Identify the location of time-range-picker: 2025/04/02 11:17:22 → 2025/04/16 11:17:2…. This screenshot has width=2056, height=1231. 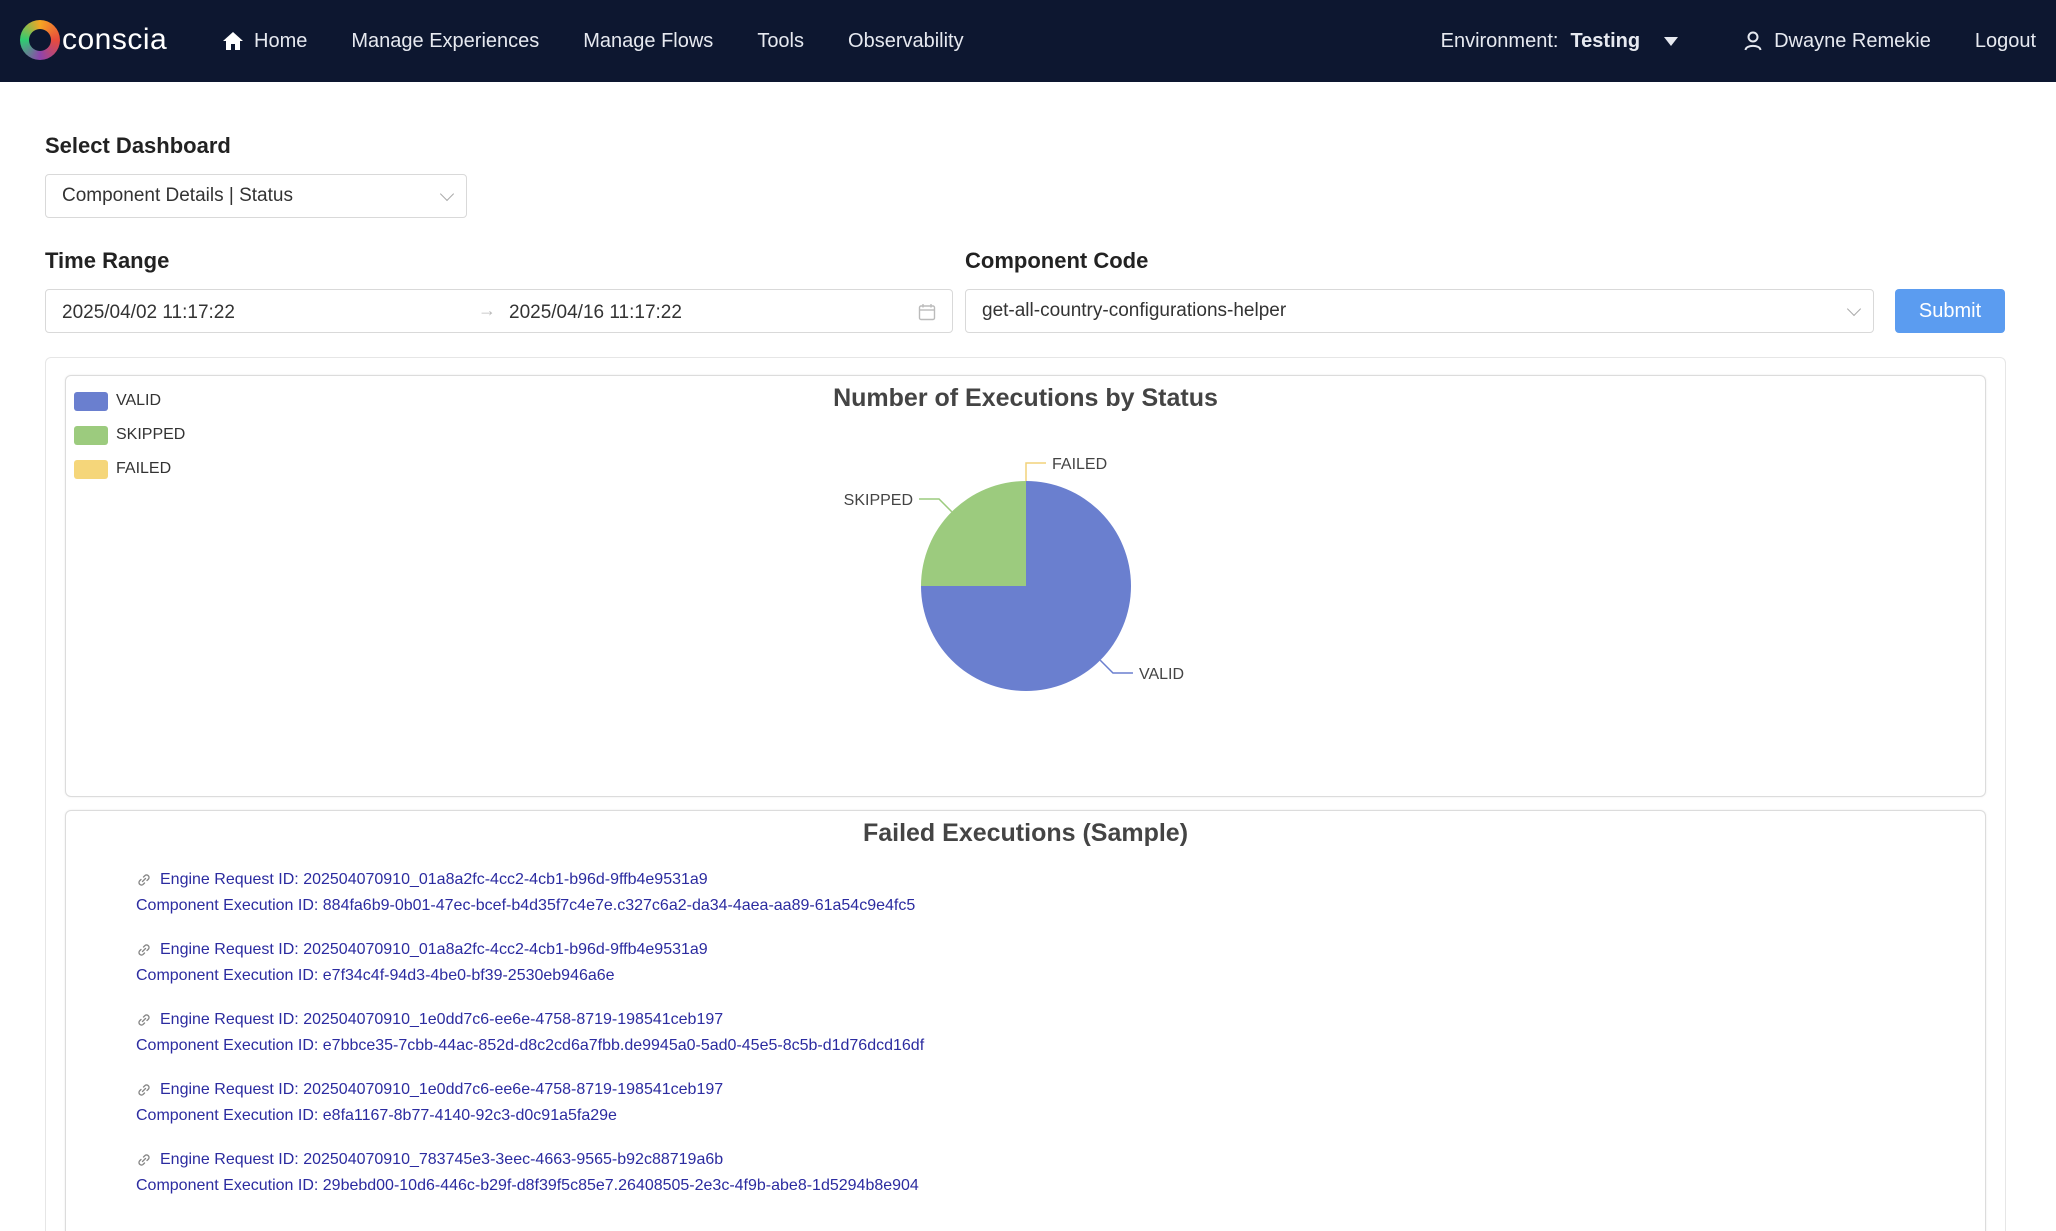
(499, 311).